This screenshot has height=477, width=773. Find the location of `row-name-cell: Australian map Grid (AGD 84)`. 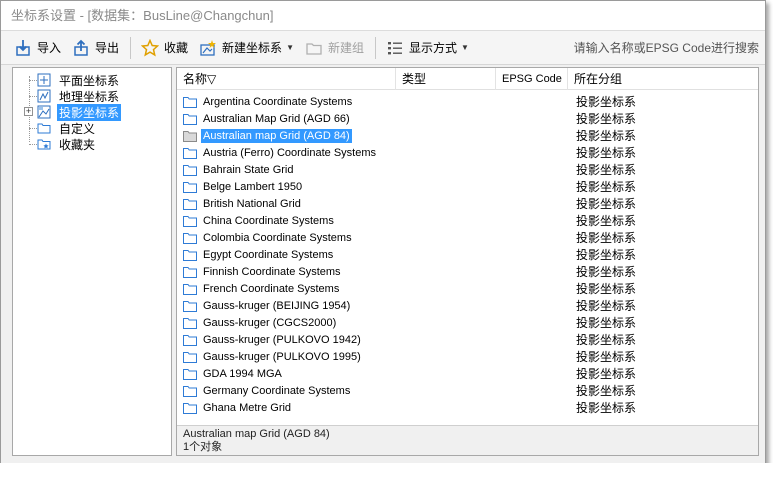

row-name-cell: Australian map Grid (AGD 84) is located at coordinates (286, 135).